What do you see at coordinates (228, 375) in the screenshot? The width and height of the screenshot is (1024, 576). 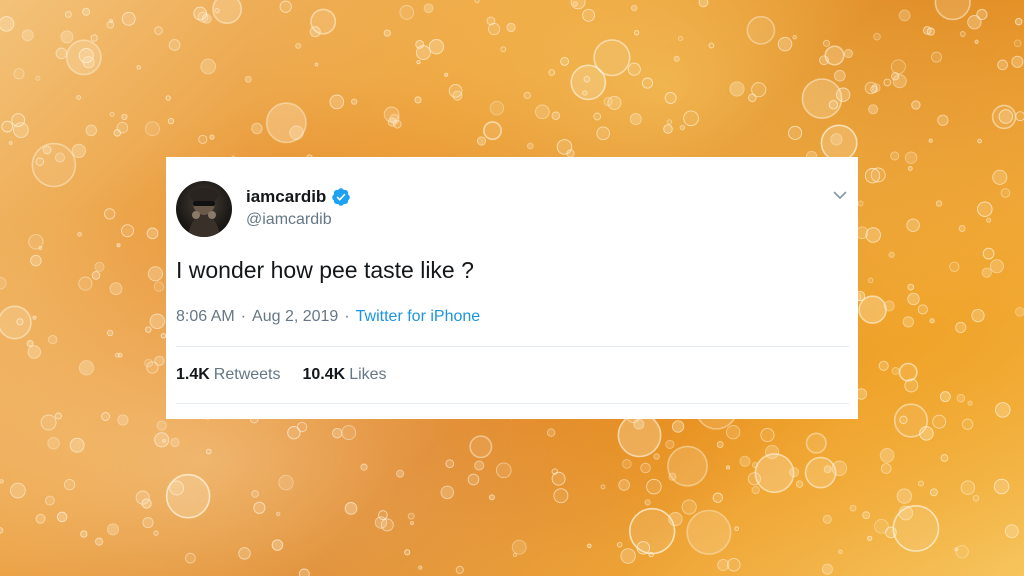 I see `retweets-stat: 1.4K Retweets` at bounding box center [228, 375].